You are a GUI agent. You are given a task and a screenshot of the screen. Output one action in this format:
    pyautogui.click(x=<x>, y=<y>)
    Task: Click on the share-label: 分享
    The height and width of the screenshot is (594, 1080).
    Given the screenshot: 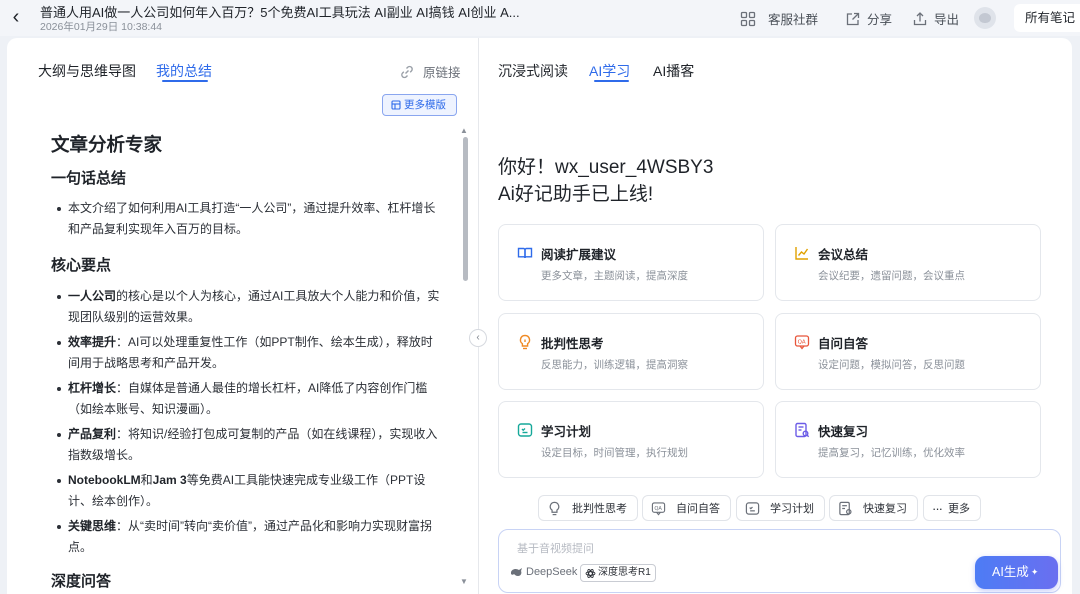 What is the action you would take?
    pyautogui.click(x=880, y=20)
    